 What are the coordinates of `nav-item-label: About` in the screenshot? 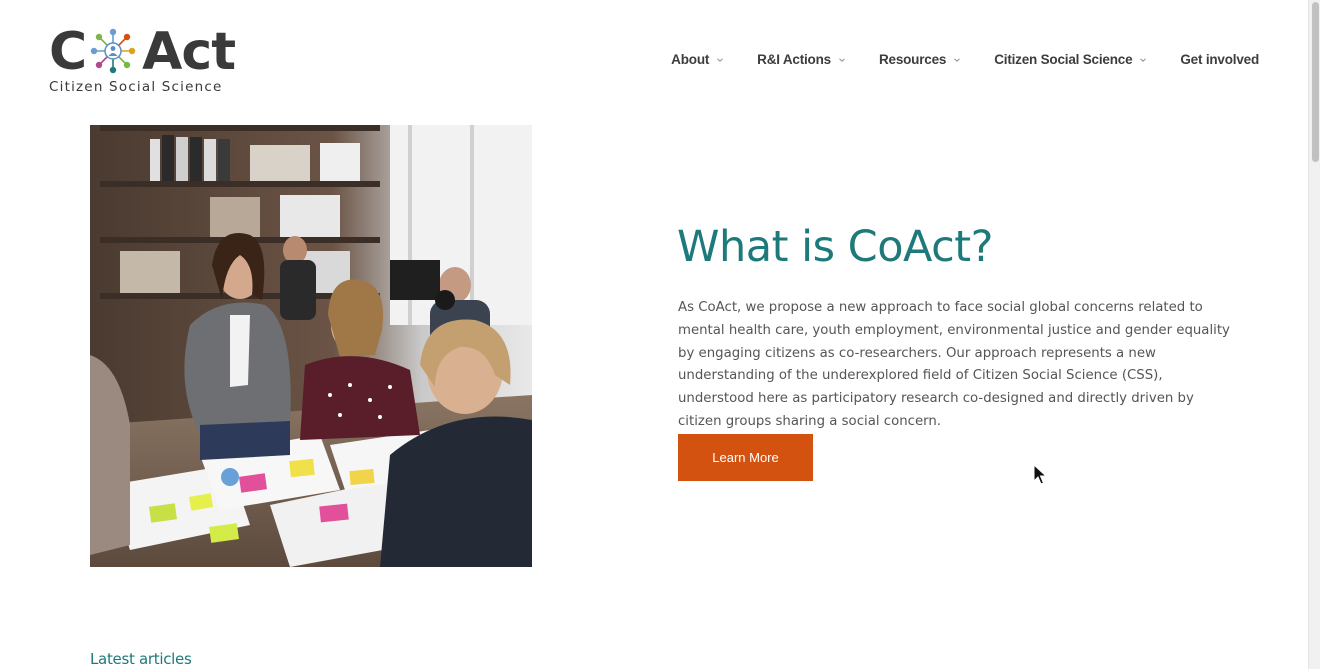 It's located at (690, 59).